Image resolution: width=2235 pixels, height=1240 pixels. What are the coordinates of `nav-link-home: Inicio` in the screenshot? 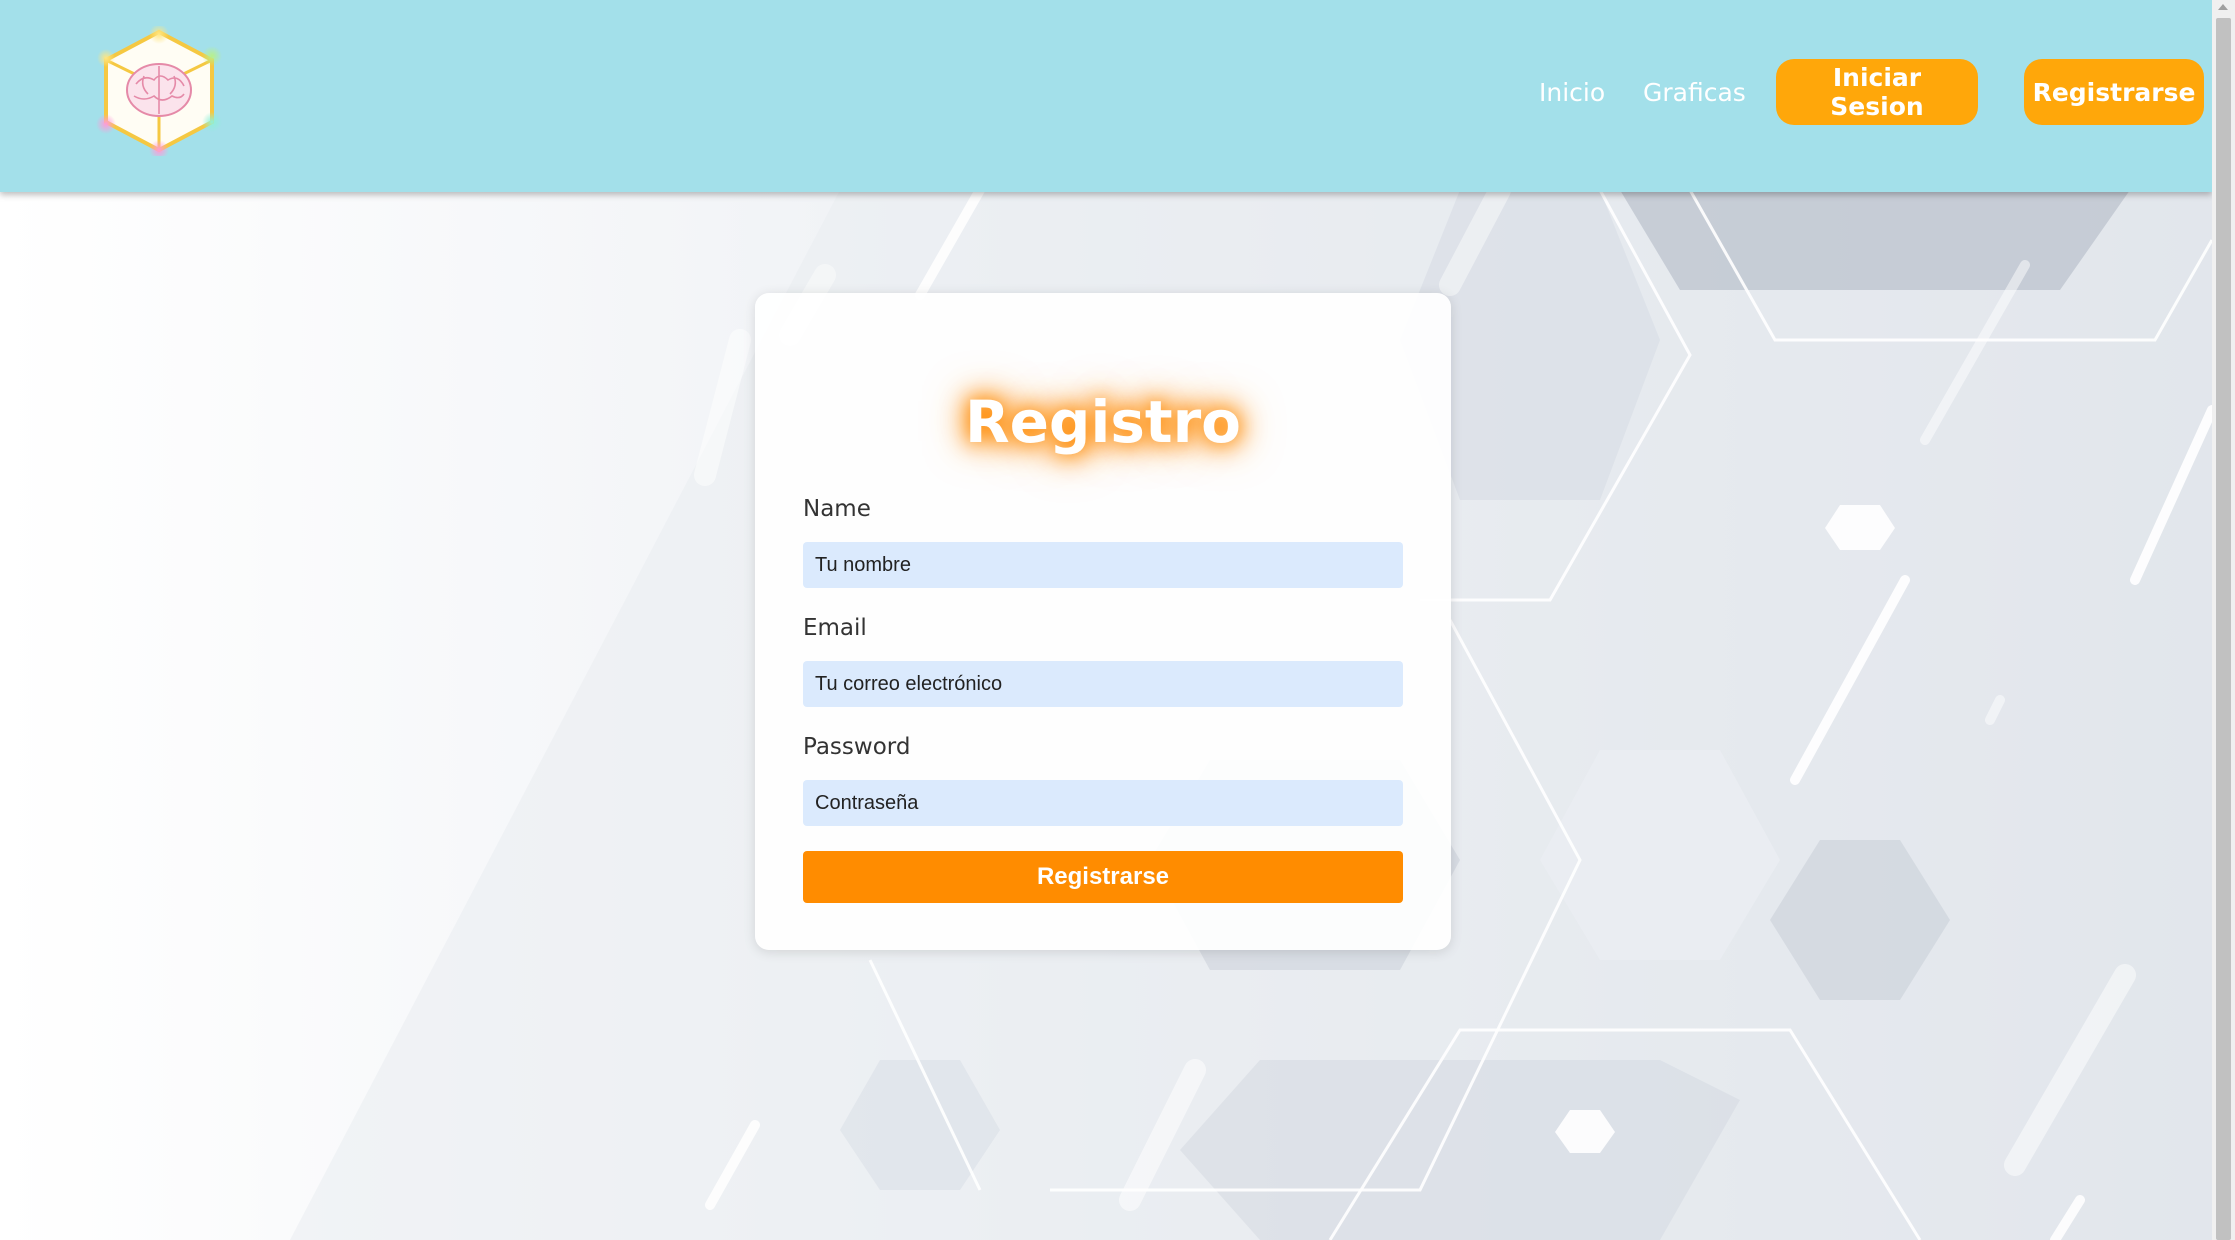 It's located at (1572, 93).